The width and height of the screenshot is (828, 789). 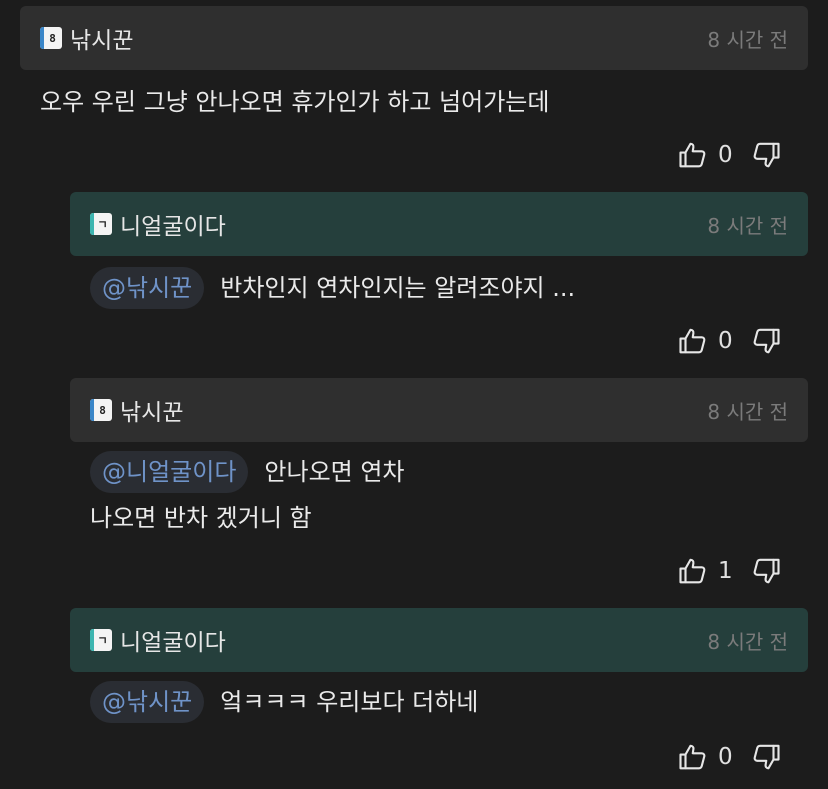 I want to click on comment-line: 엌ㅋㅋㅋ 우리보다 더하네, so click(x=349, y=702).